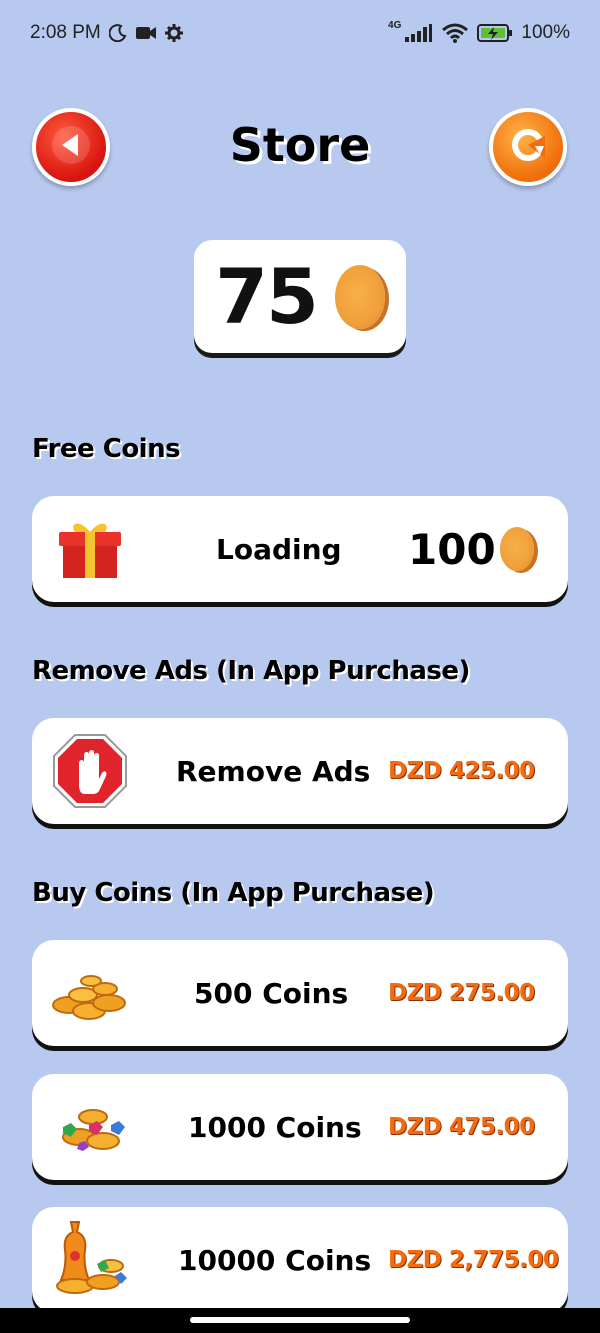 The height and width of the screenshot is (1333, 600). Describe the element at coordinates (106, 449) in the screenshot. I see `free-coins-heading: Free Coins` at that location.